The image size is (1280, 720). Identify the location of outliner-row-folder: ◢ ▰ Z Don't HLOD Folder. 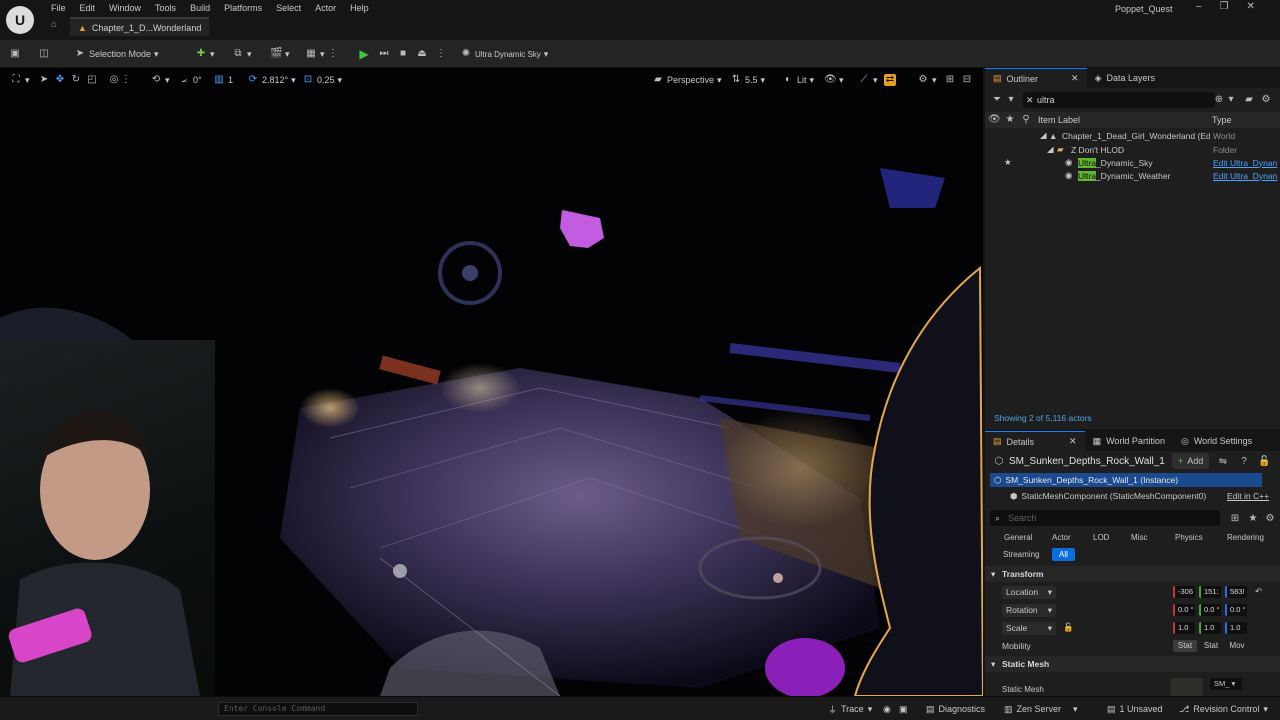
(1132, 149).